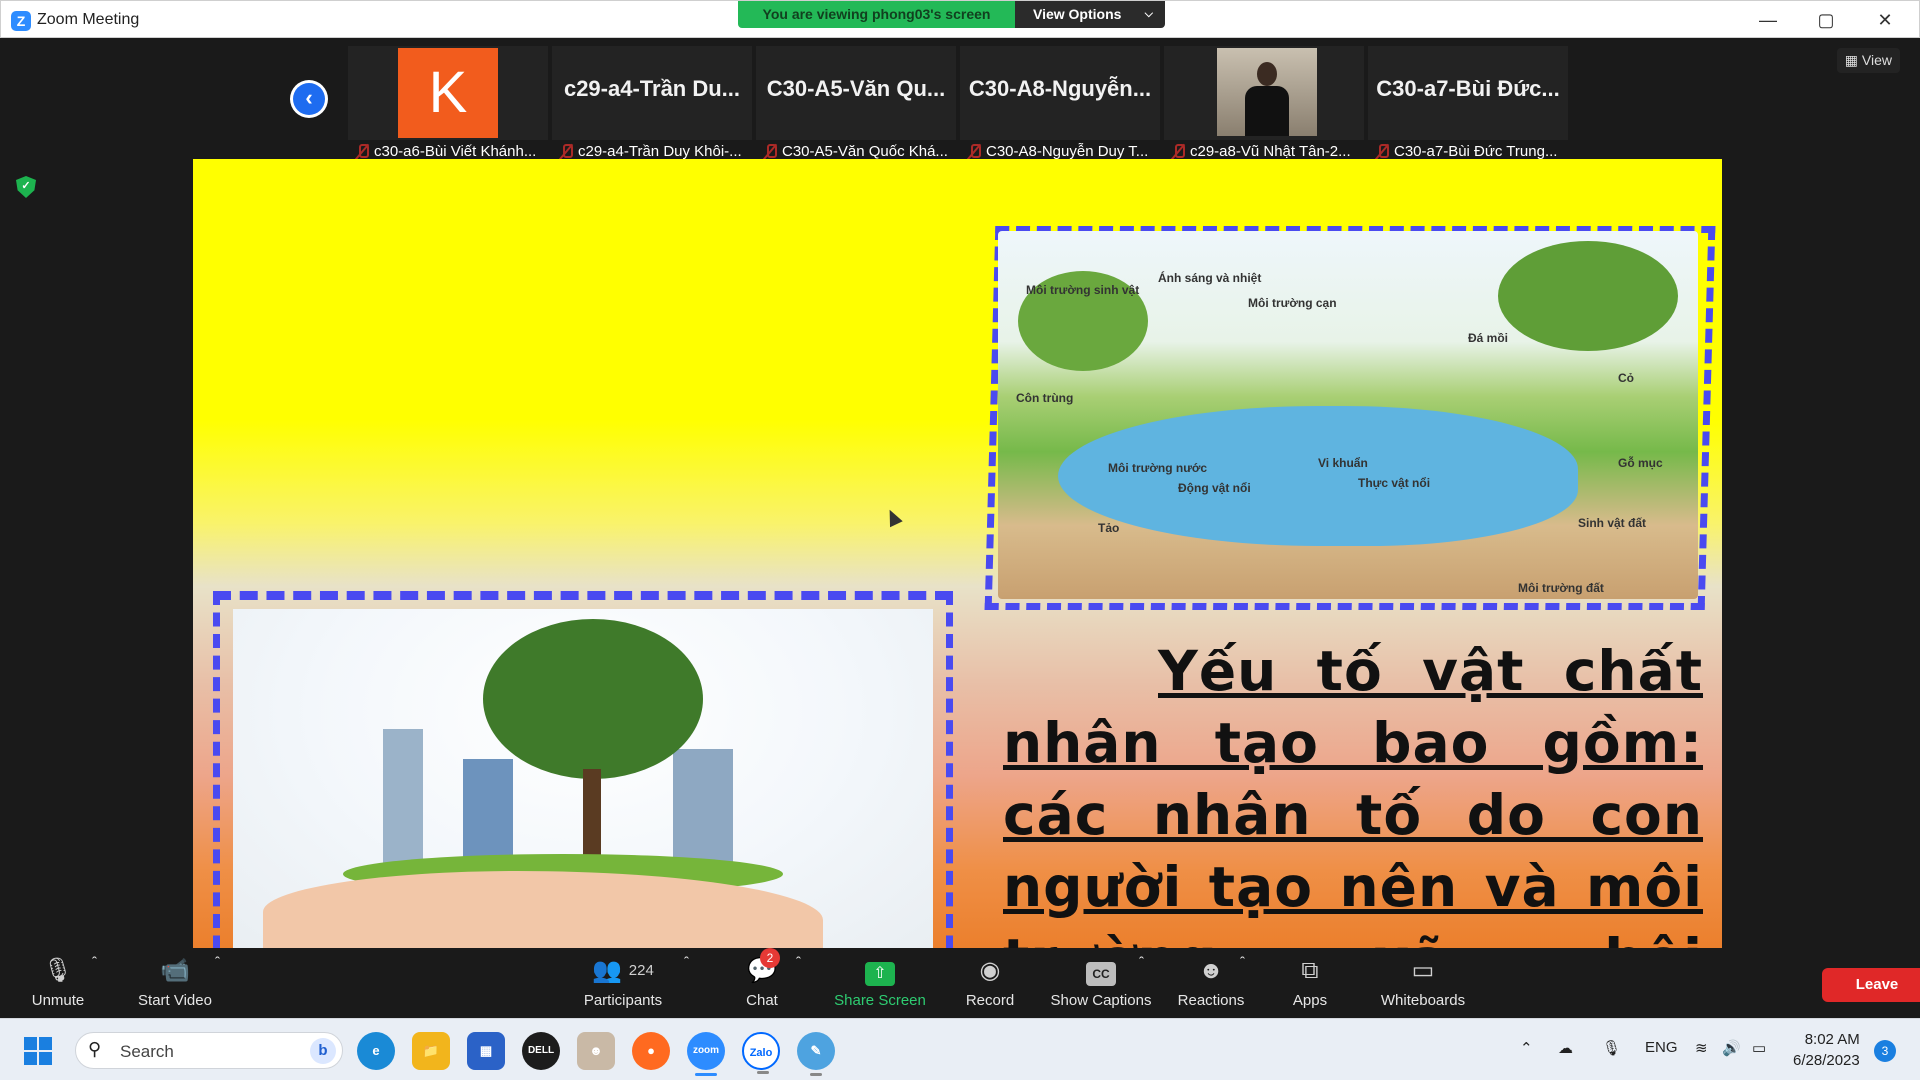  What do you see at coordinates (990, 970) in the screenshot?
I see `record-icon: ◉` at bounding box center [990, 970].